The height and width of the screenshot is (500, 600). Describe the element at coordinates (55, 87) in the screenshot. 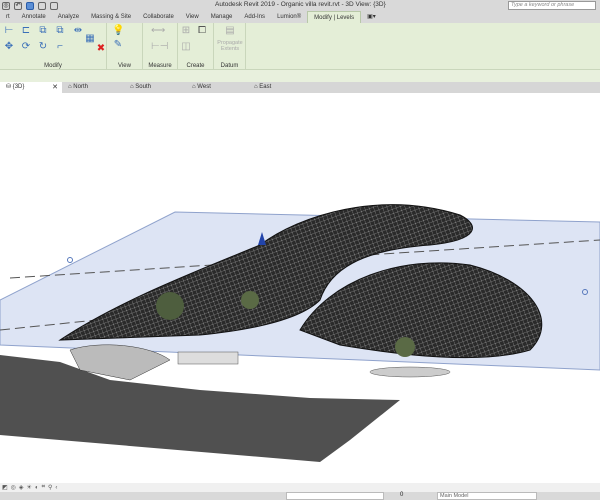

I see `close-icon: ✕` at that location.